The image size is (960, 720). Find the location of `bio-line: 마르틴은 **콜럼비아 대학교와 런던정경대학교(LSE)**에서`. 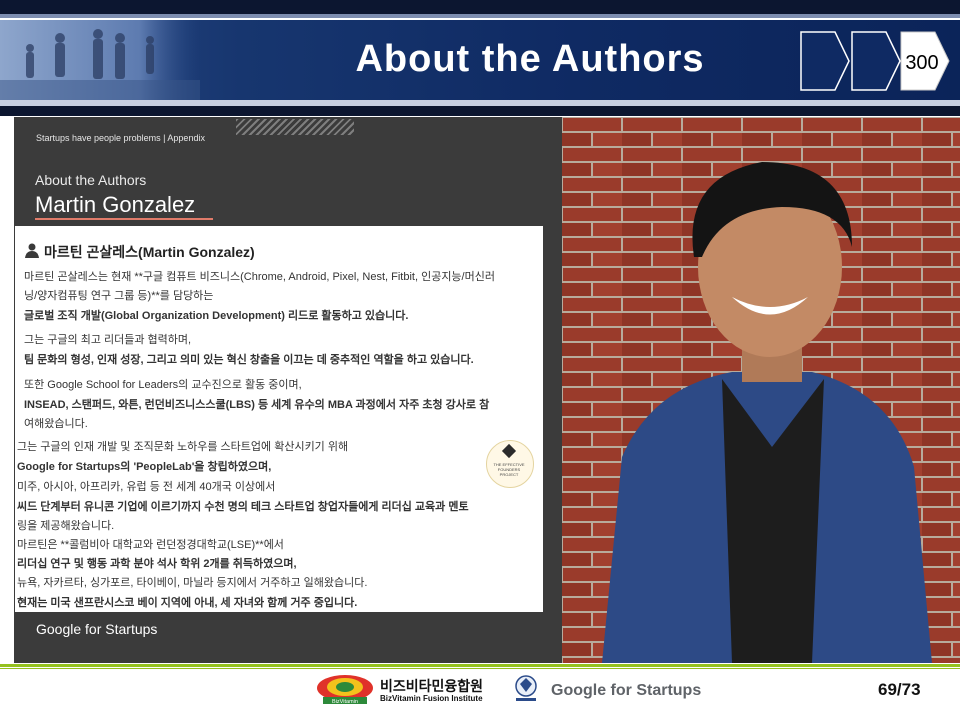

bio-line: 마르틴은 **콜럼비아 대학교와 런던정경대학교(LSE)**에서 is located at coordinates (150, 545).